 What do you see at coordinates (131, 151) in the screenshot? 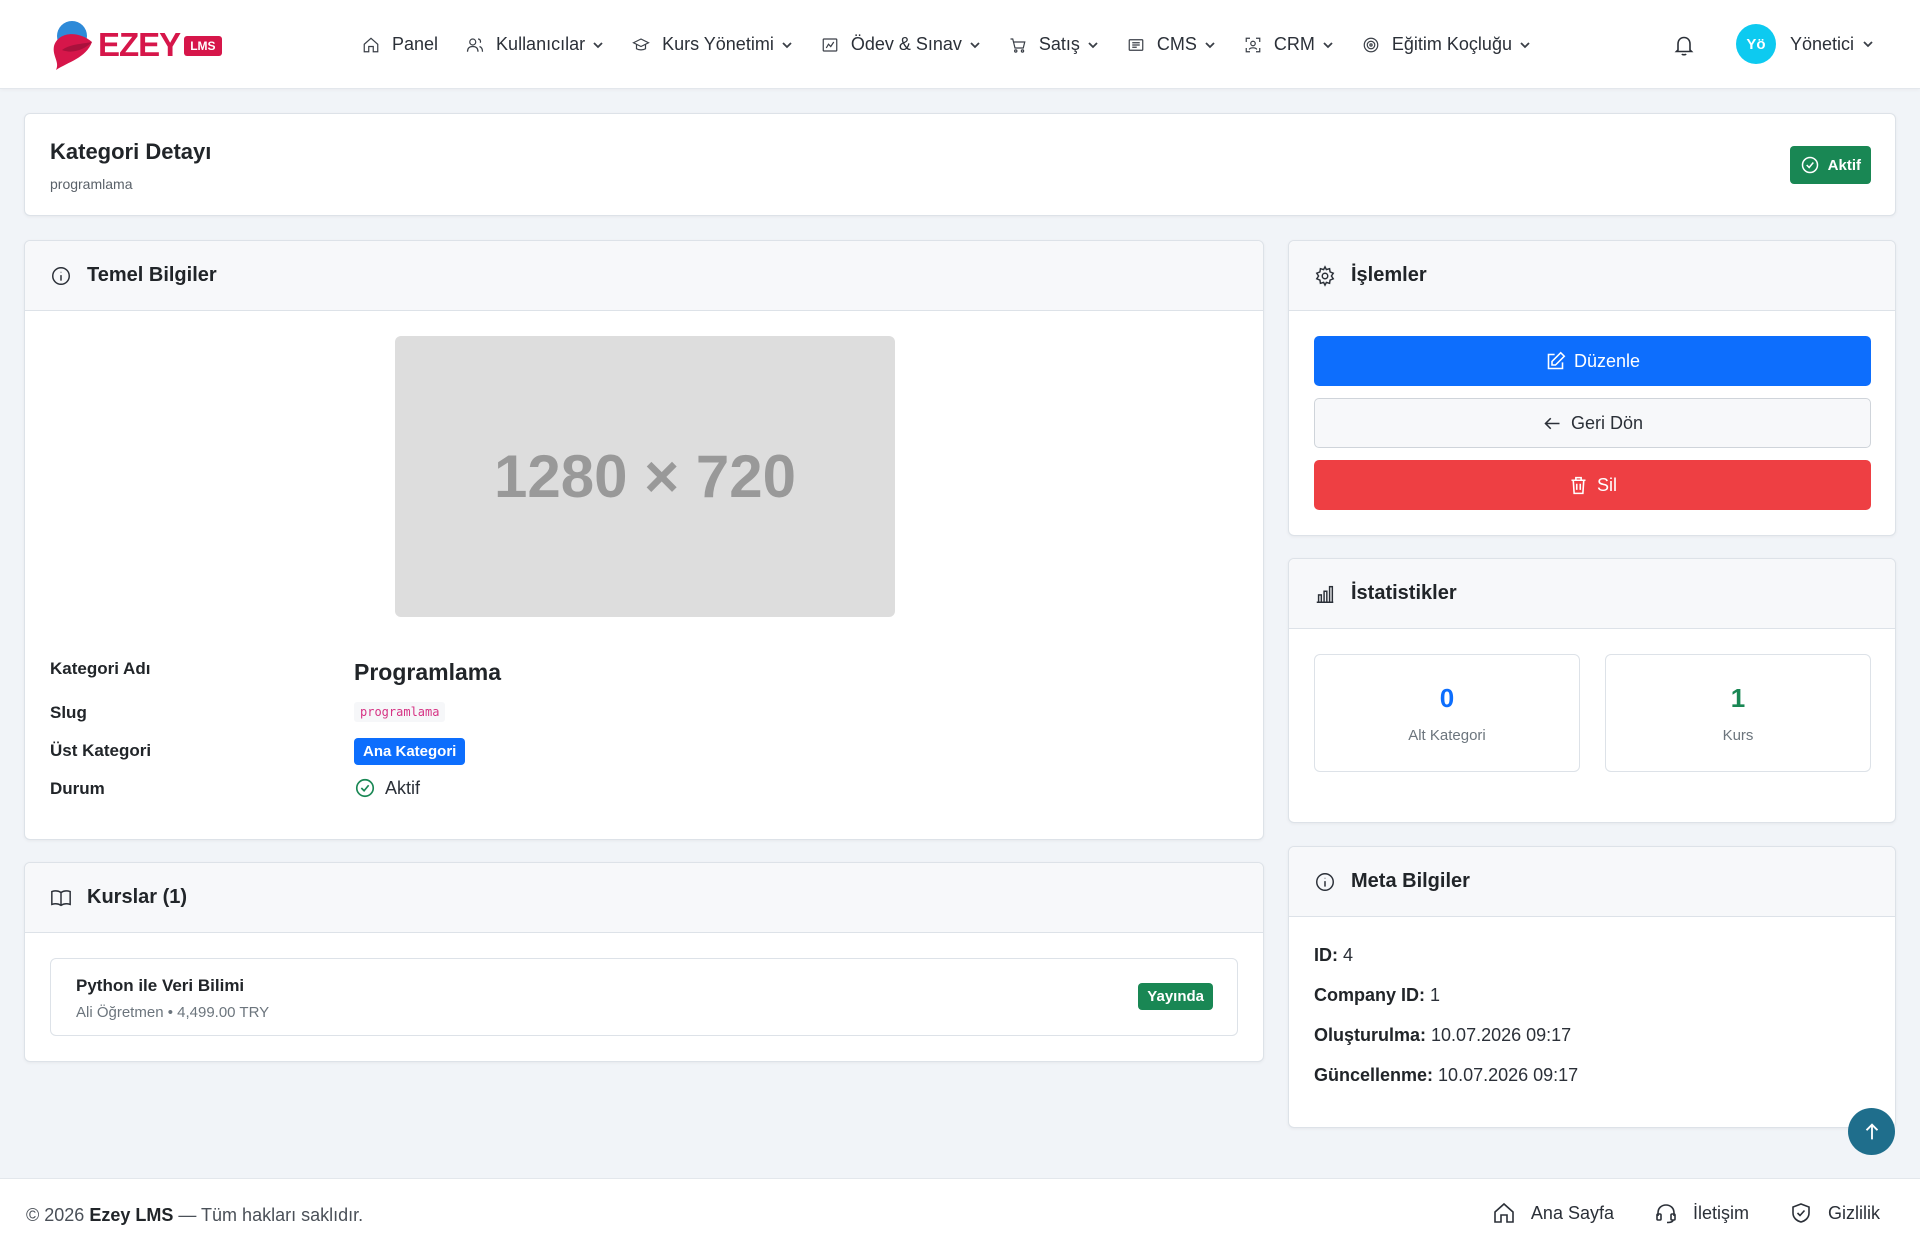
I see `page-title: Kategori Detayı` at bounding box center [131, 151].